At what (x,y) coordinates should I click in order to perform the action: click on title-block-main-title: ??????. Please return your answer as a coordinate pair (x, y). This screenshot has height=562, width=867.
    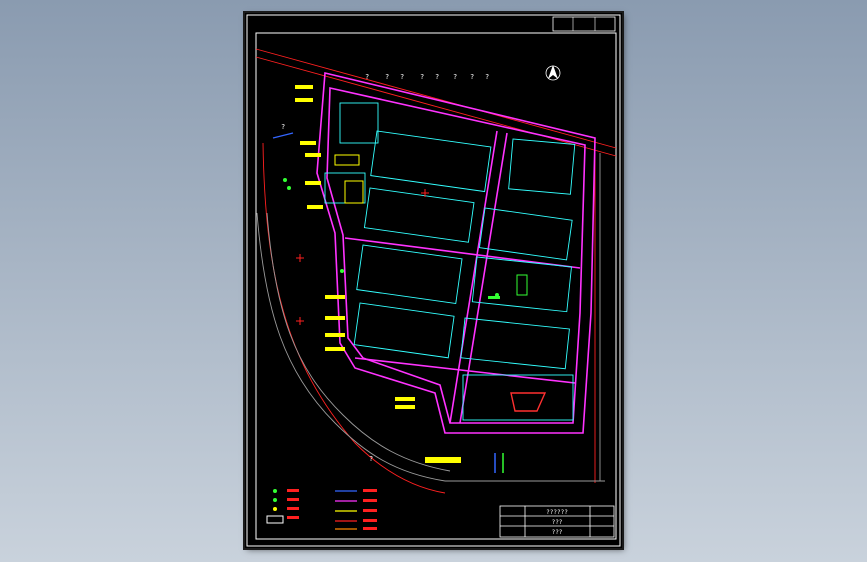
    Looking at the image, I should click on (557, 512).